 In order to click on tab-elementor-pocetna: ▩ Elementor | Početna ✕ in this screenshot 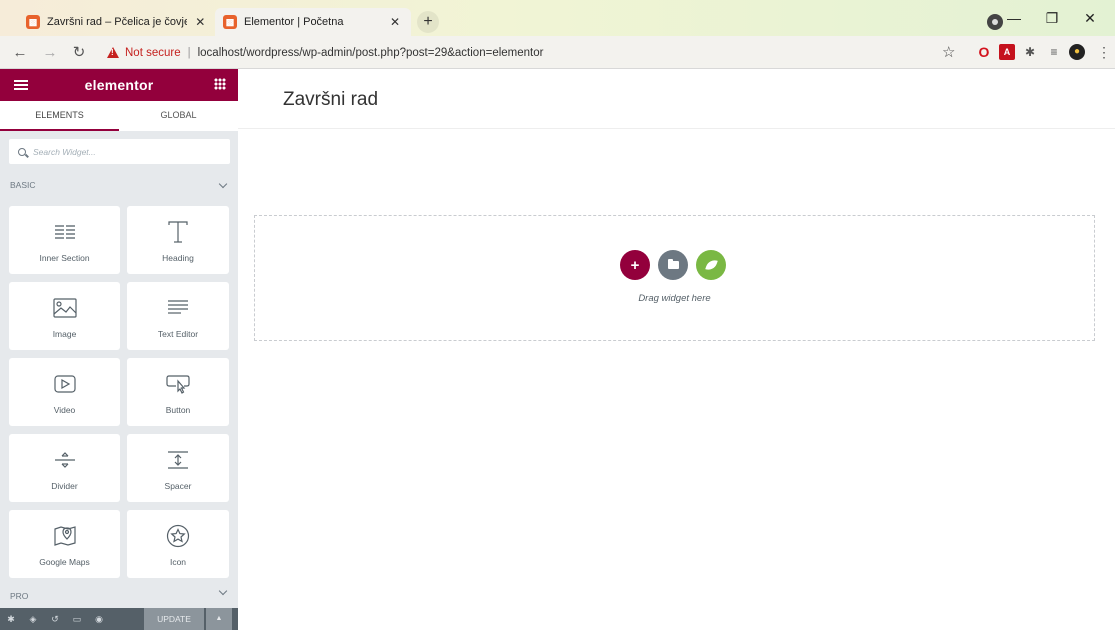, I will do `click(313, 22)`.